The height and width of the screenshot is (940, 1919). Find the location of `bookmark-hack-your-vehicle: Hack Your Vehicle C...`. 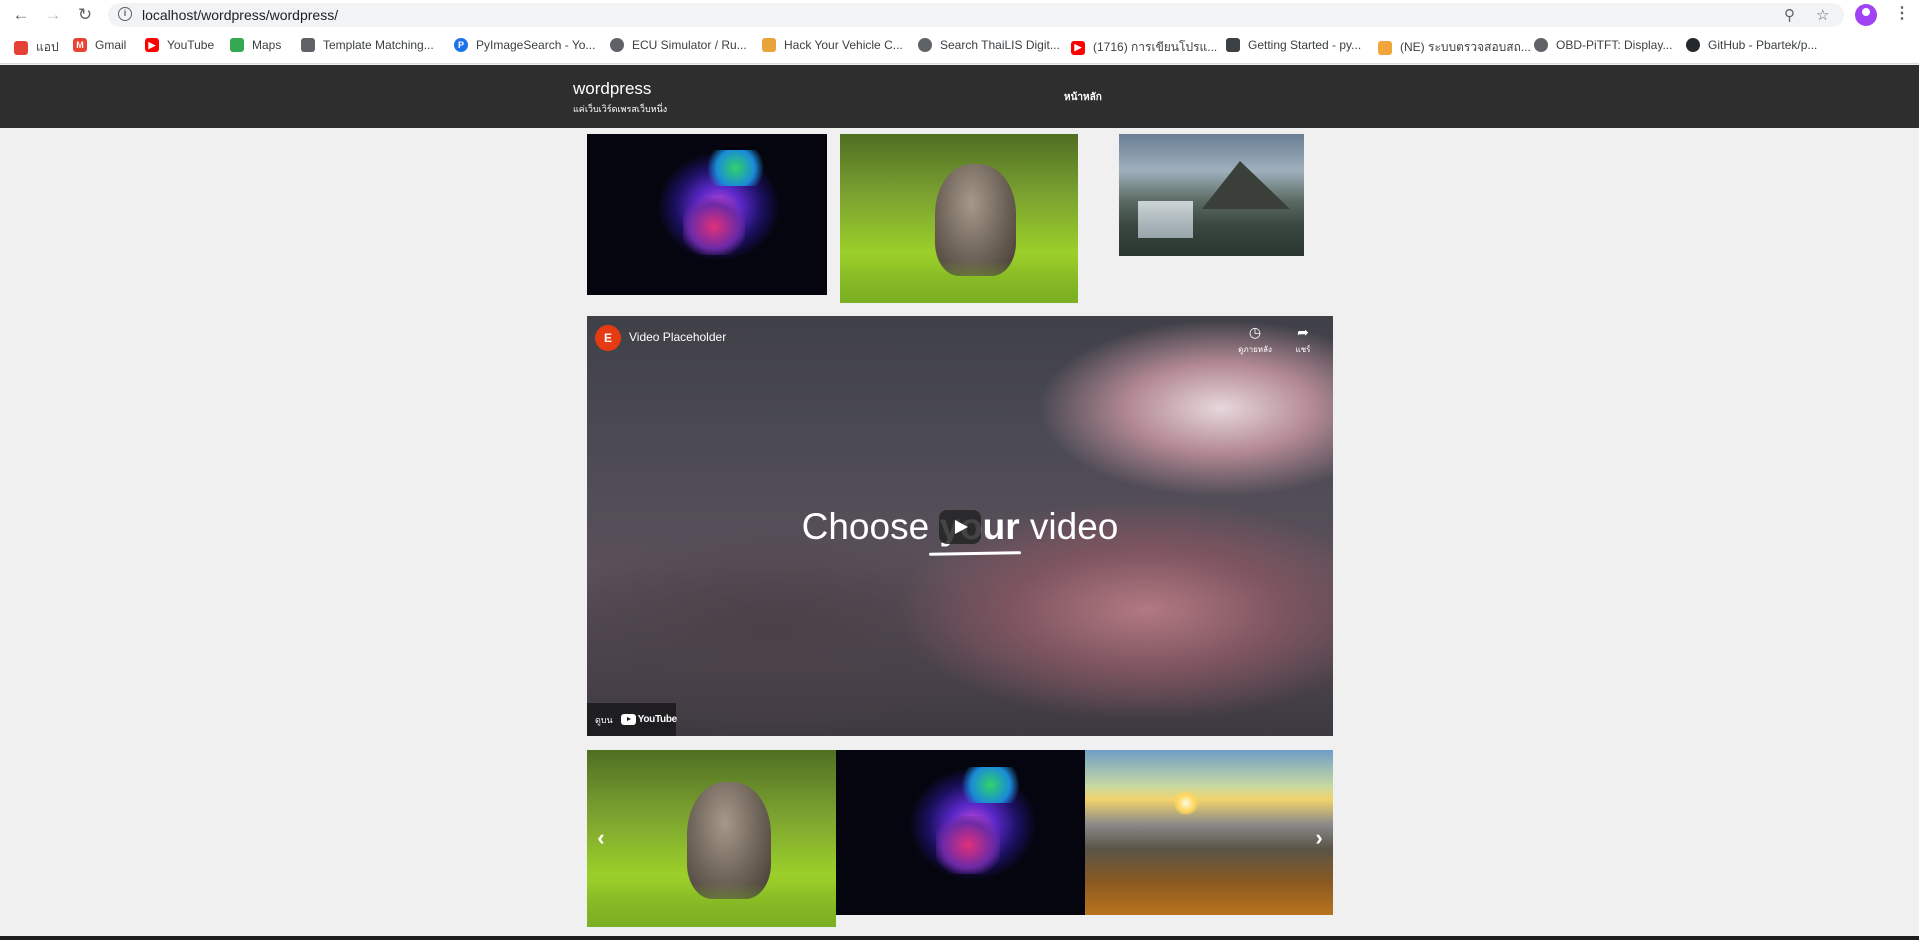

bookmark-hack-your-vehicle: Hack Your Vehicle C... is located at coordinates (832, 45).